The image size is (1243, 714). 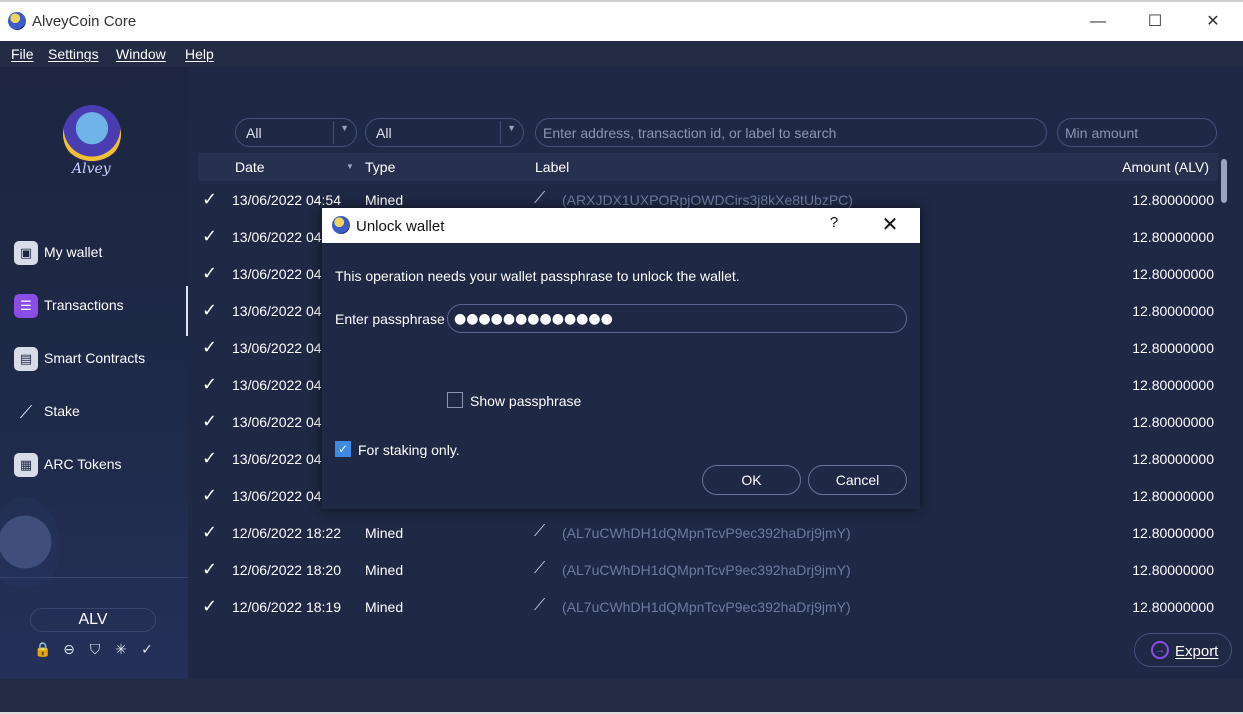 I want to click on wallet-icon: ▣, so click(x=26, y=253).